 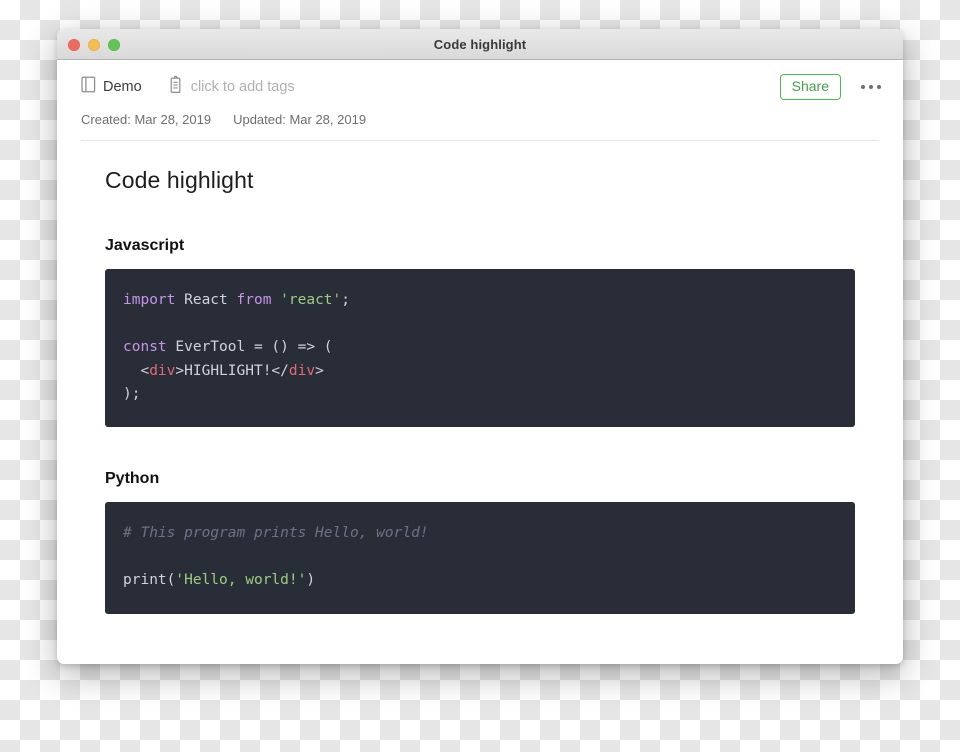 What do you see at coordinates (300, 120) in the screenshot?
I see `updated-date: Updated: Mar 28, 2019` at bounding box center [300, 120].